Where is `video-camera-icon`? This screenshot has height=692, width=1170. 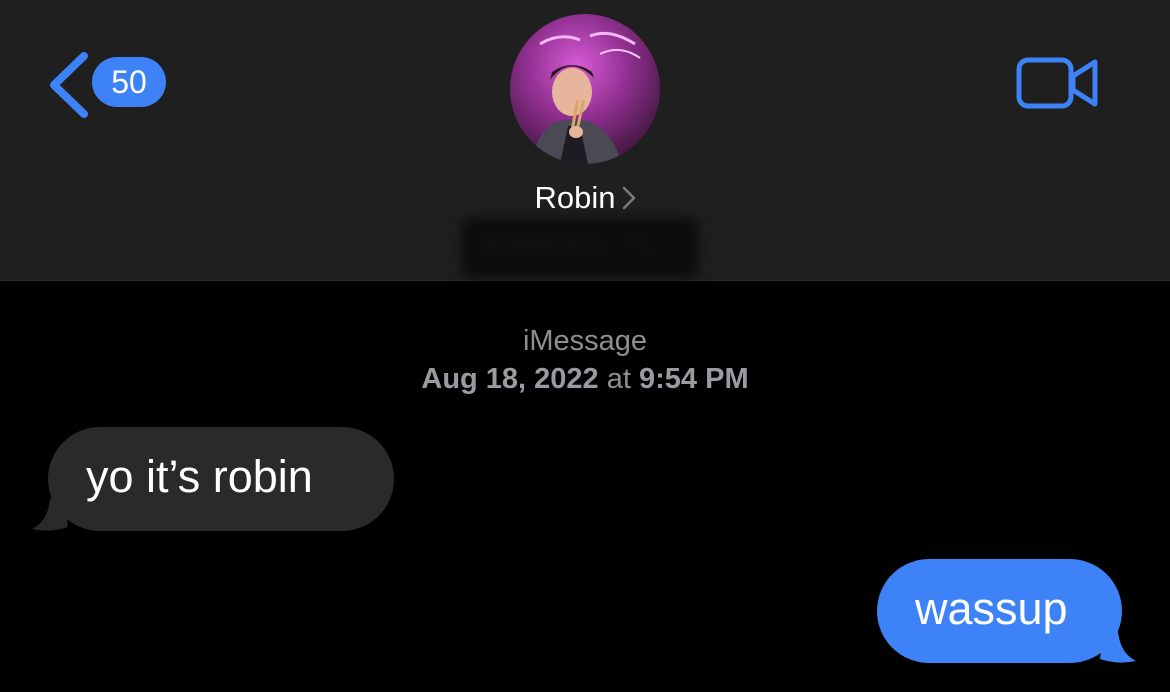
video-camera-icon is located at coordinates (1057, 83).